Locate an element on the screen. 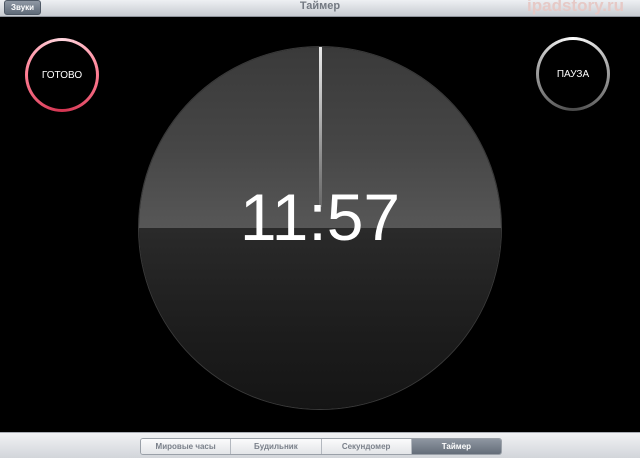 This screenshot has width=640, height=458. tab-world-clock: Мировые часы is located at coordinates (186, 446).